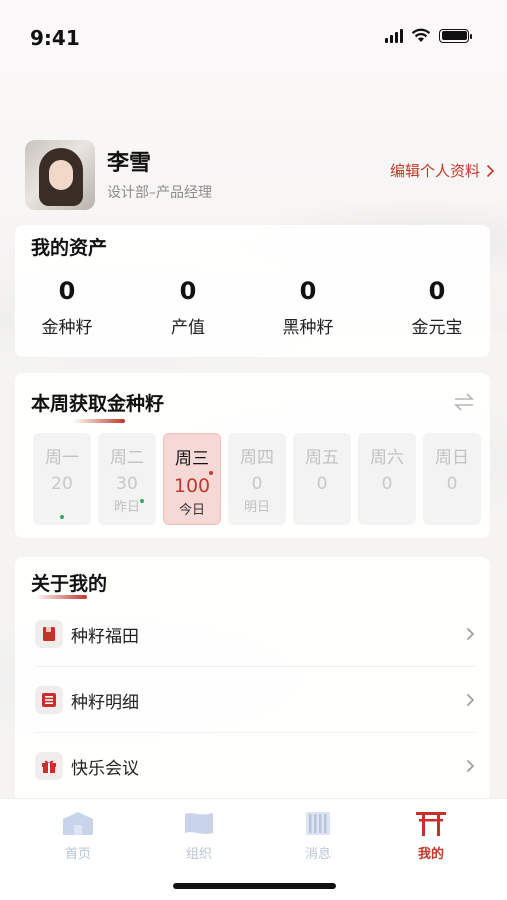  Describe the element at coordinates (49, 700) in the screenshot. I see `list-icon` at that location.